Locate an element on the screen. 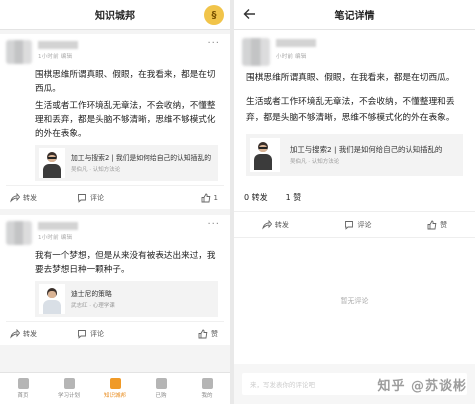  like-button: 1 is located at coordinates (209, 198).